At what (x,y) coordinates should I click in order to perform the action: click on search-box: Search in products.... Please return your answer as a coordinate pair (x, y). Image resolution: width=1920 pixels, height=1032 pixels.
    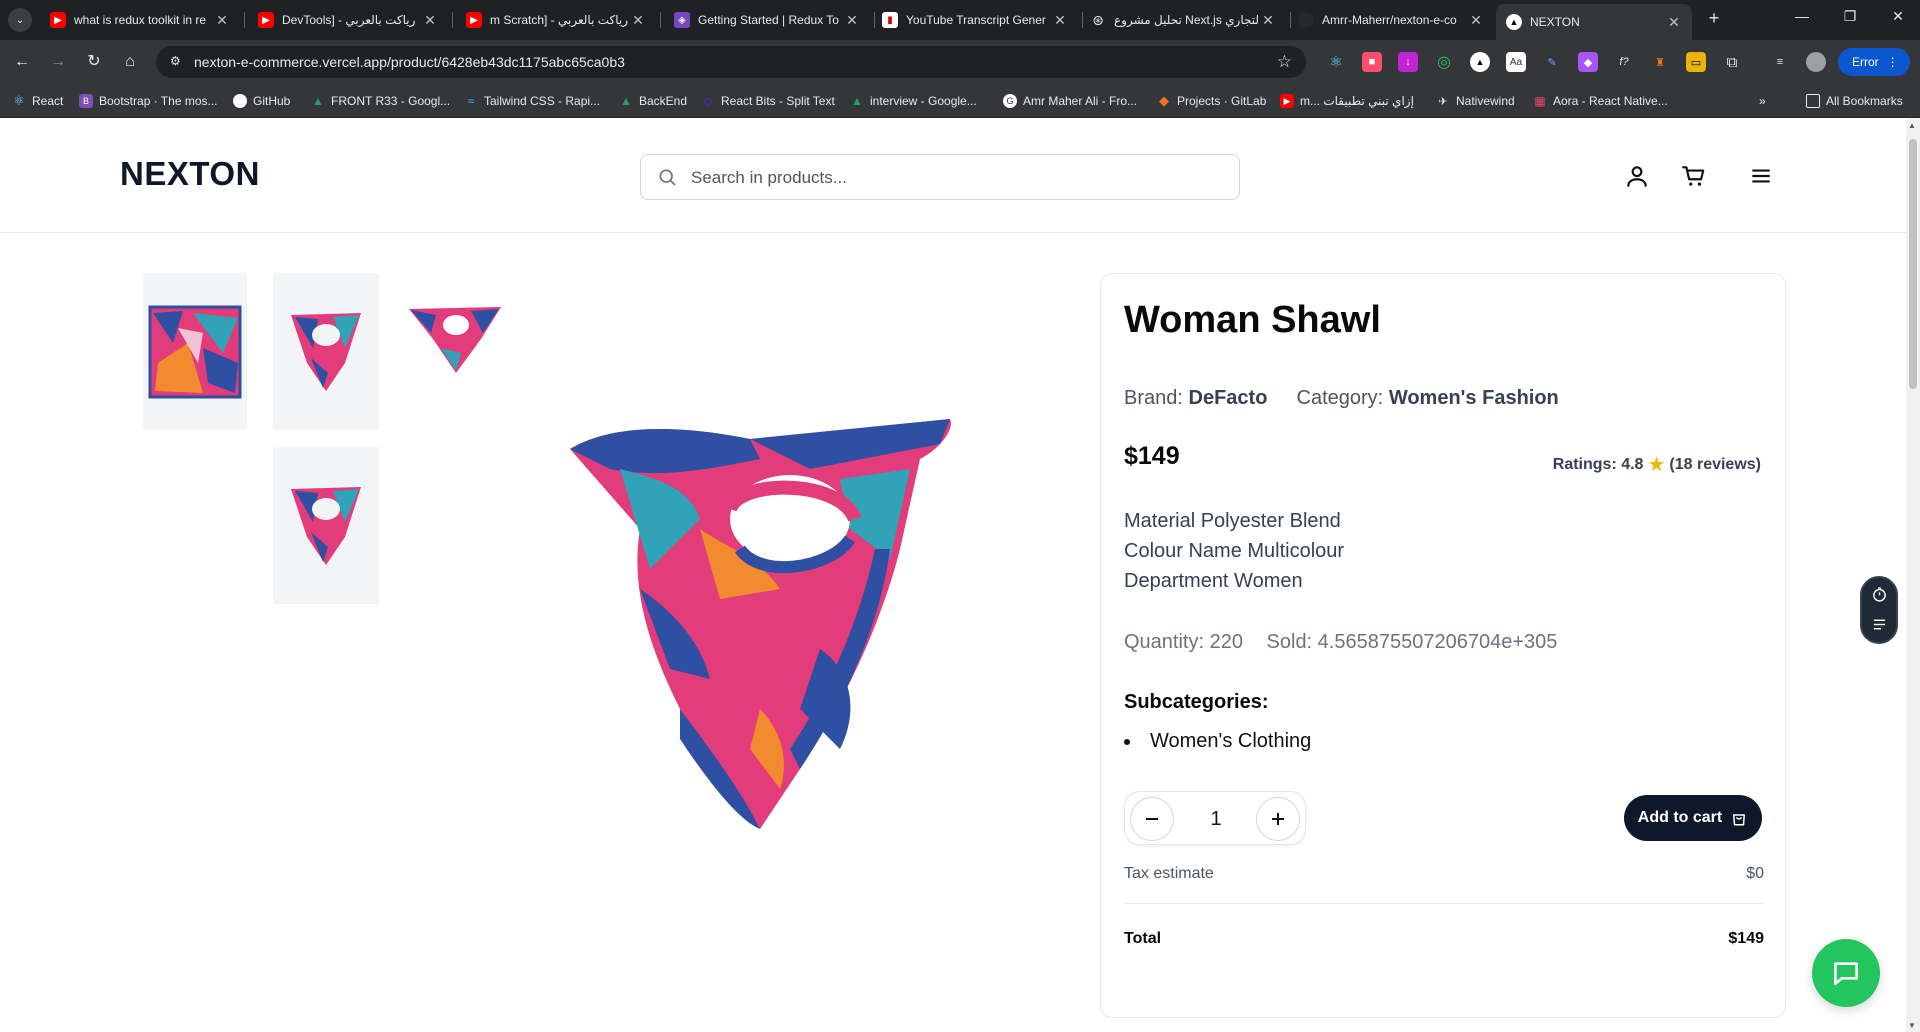
    Looking at the image, I should click on (940, 177).